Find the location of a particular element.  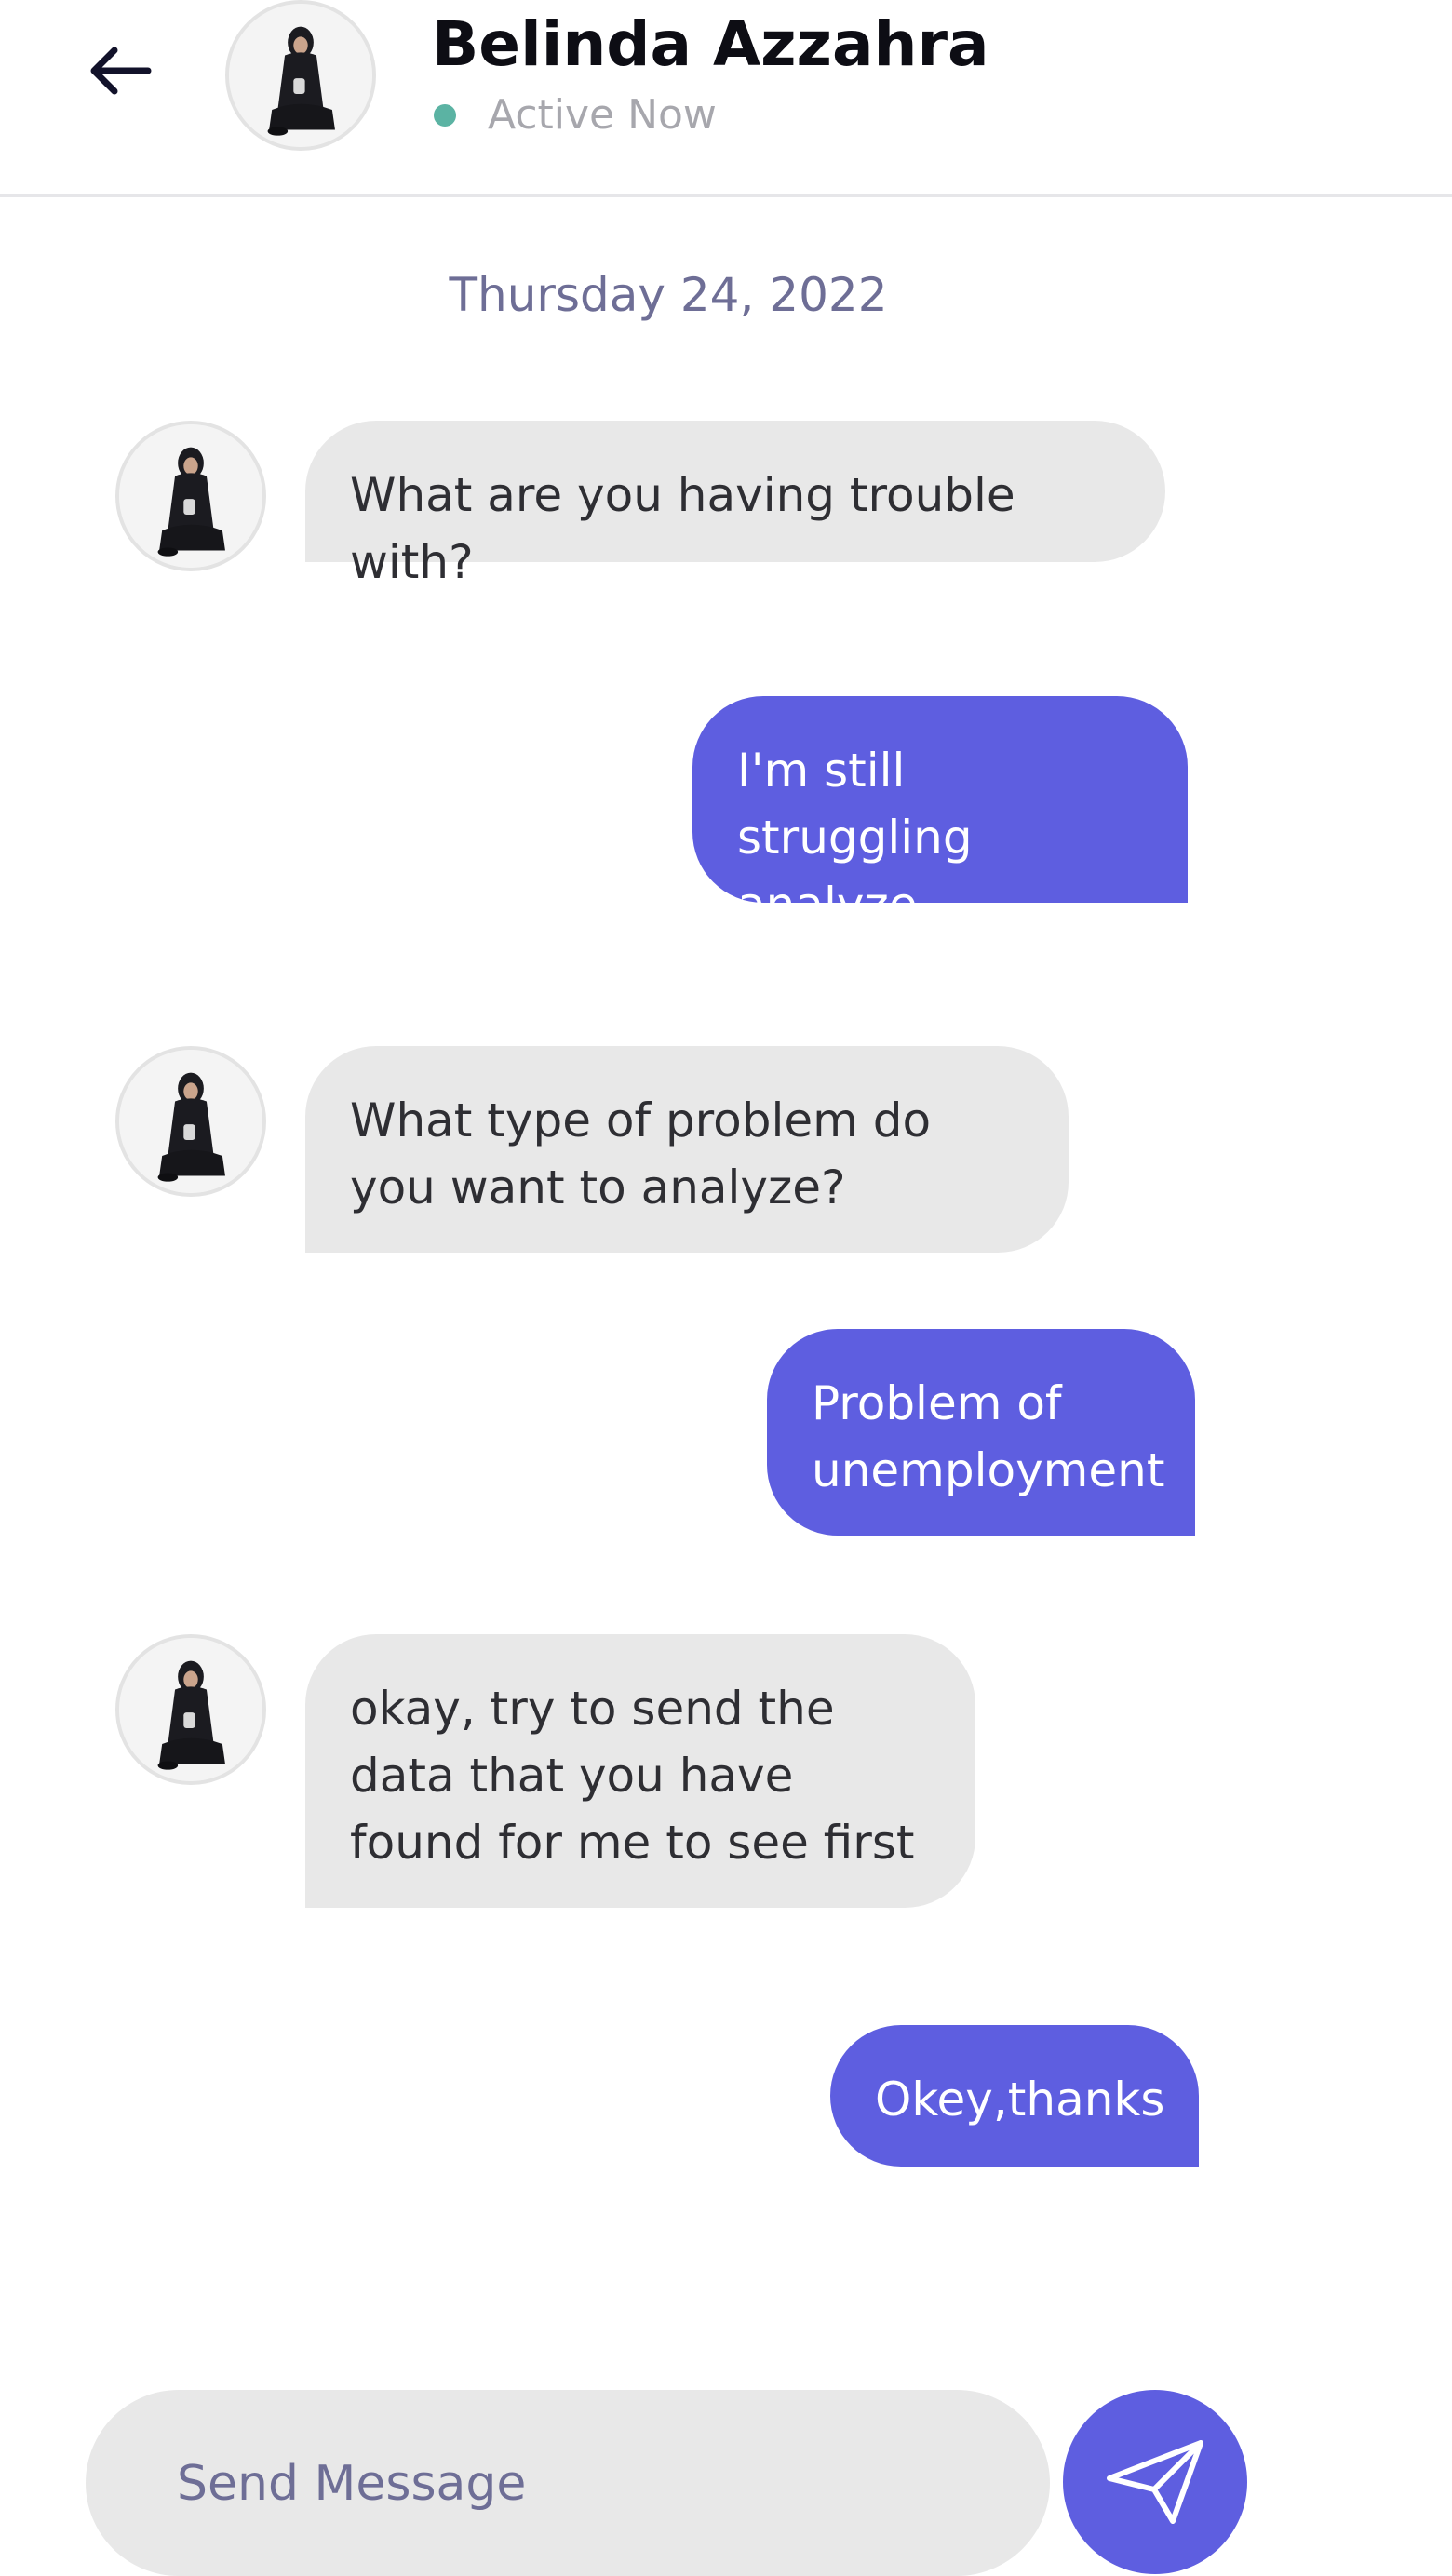

online-status-dot is located at coordinates (445, 115).